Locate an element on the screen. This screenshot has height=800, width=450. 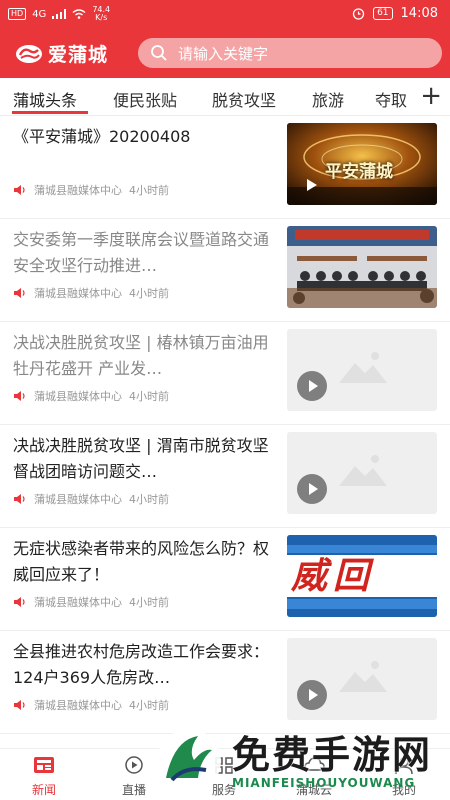
tab-poverty: 脱贫攻坚 is located at coordinates (244, 99).